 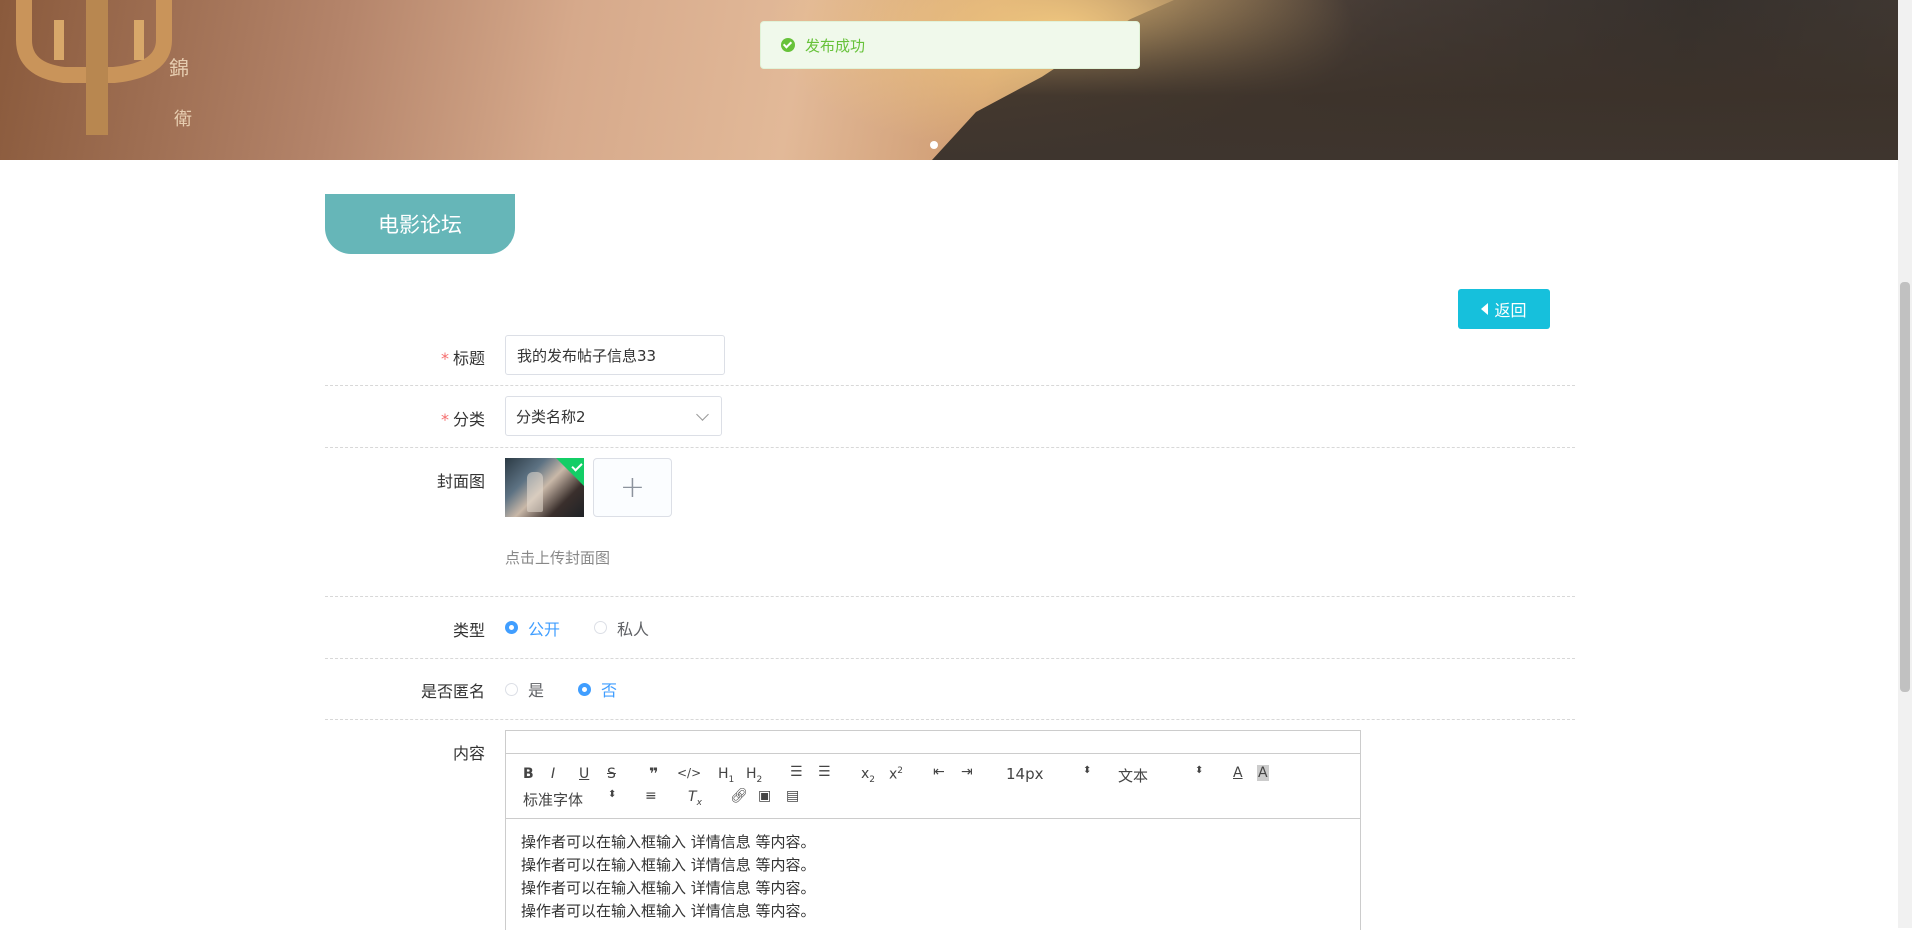 I want to click on title-label: * 标题, so click(x=462, y=358).